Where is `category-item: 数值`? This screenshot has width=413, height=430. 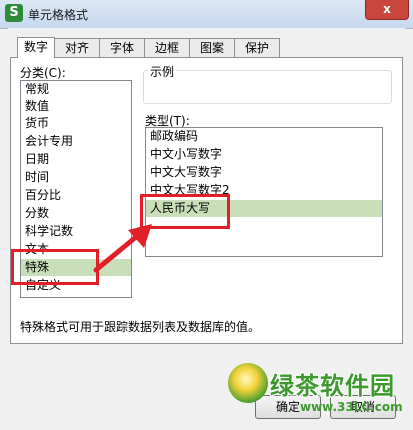
category-item: 数值 is located at coordinates (37, 106).